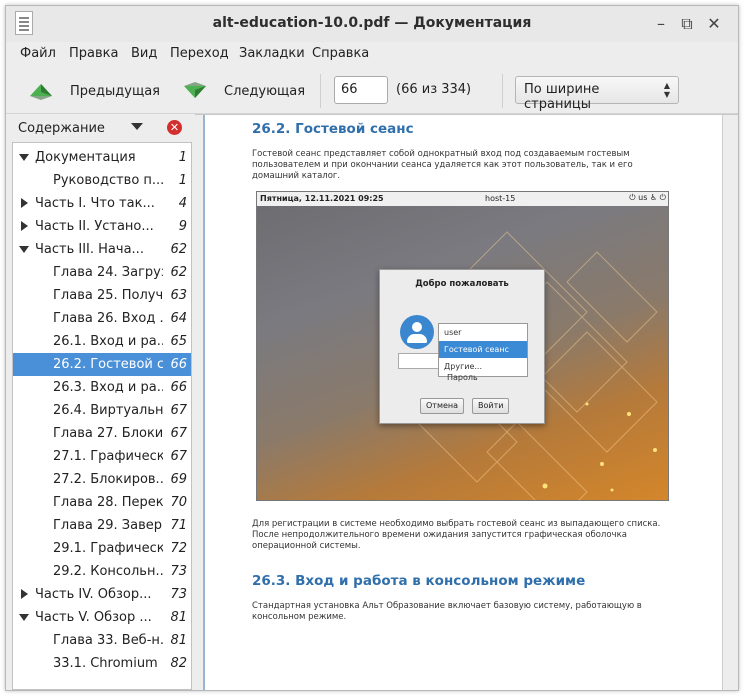 This screenshot has height=696, width=744. I want to click on tree-item: Руководство п... 1, so click(102, 180).